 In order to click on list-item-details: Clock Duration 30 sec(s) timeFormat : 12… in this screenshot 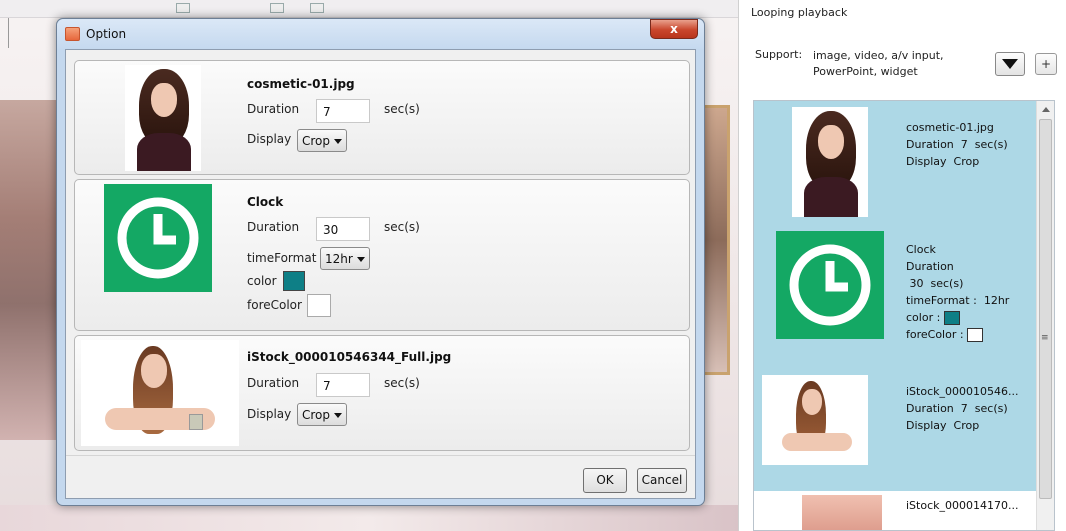, I will do `click(957, 292)`.